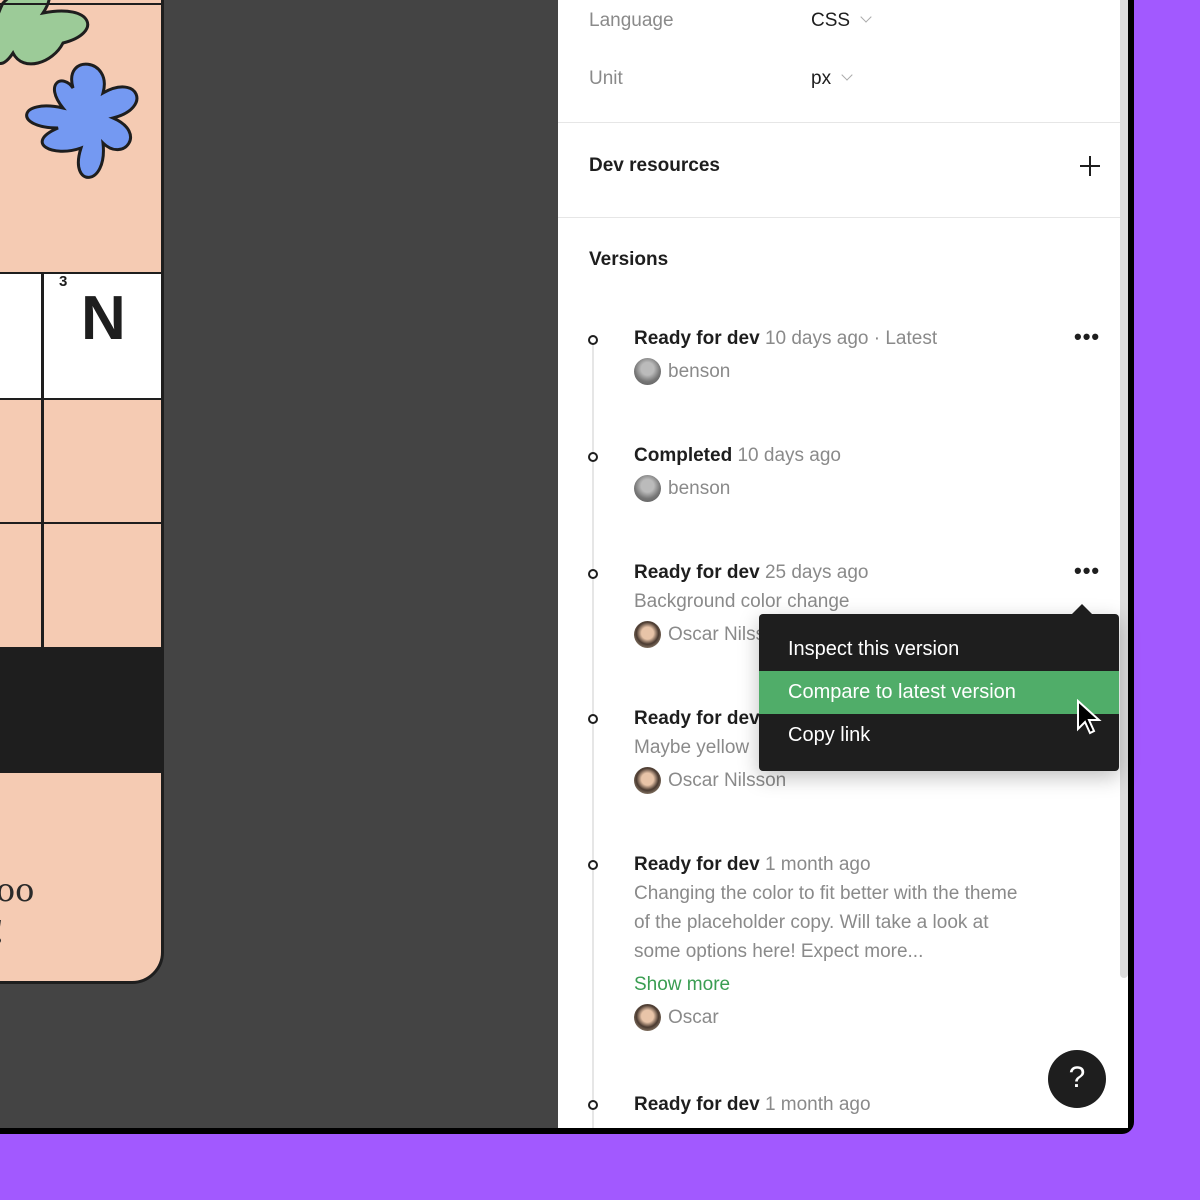 This screenshot has width=1200, height=1200. I want to click on version-description: Background color change, so click(742, 601).